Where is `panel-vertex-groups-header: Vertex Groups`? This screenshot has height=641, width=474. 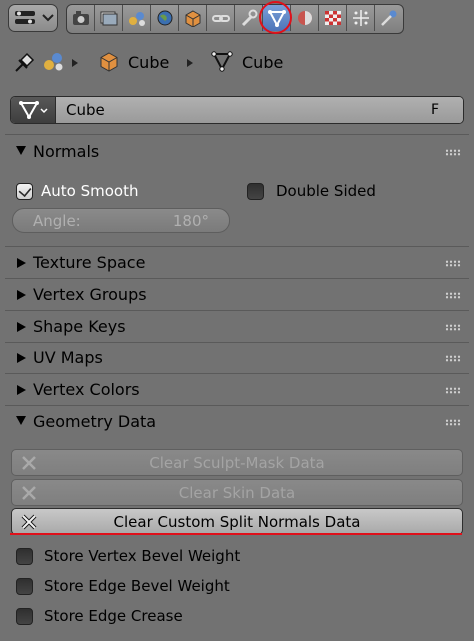
panel-vertex-groups-header: Vertex Groups is located at coordinates (237, 295).